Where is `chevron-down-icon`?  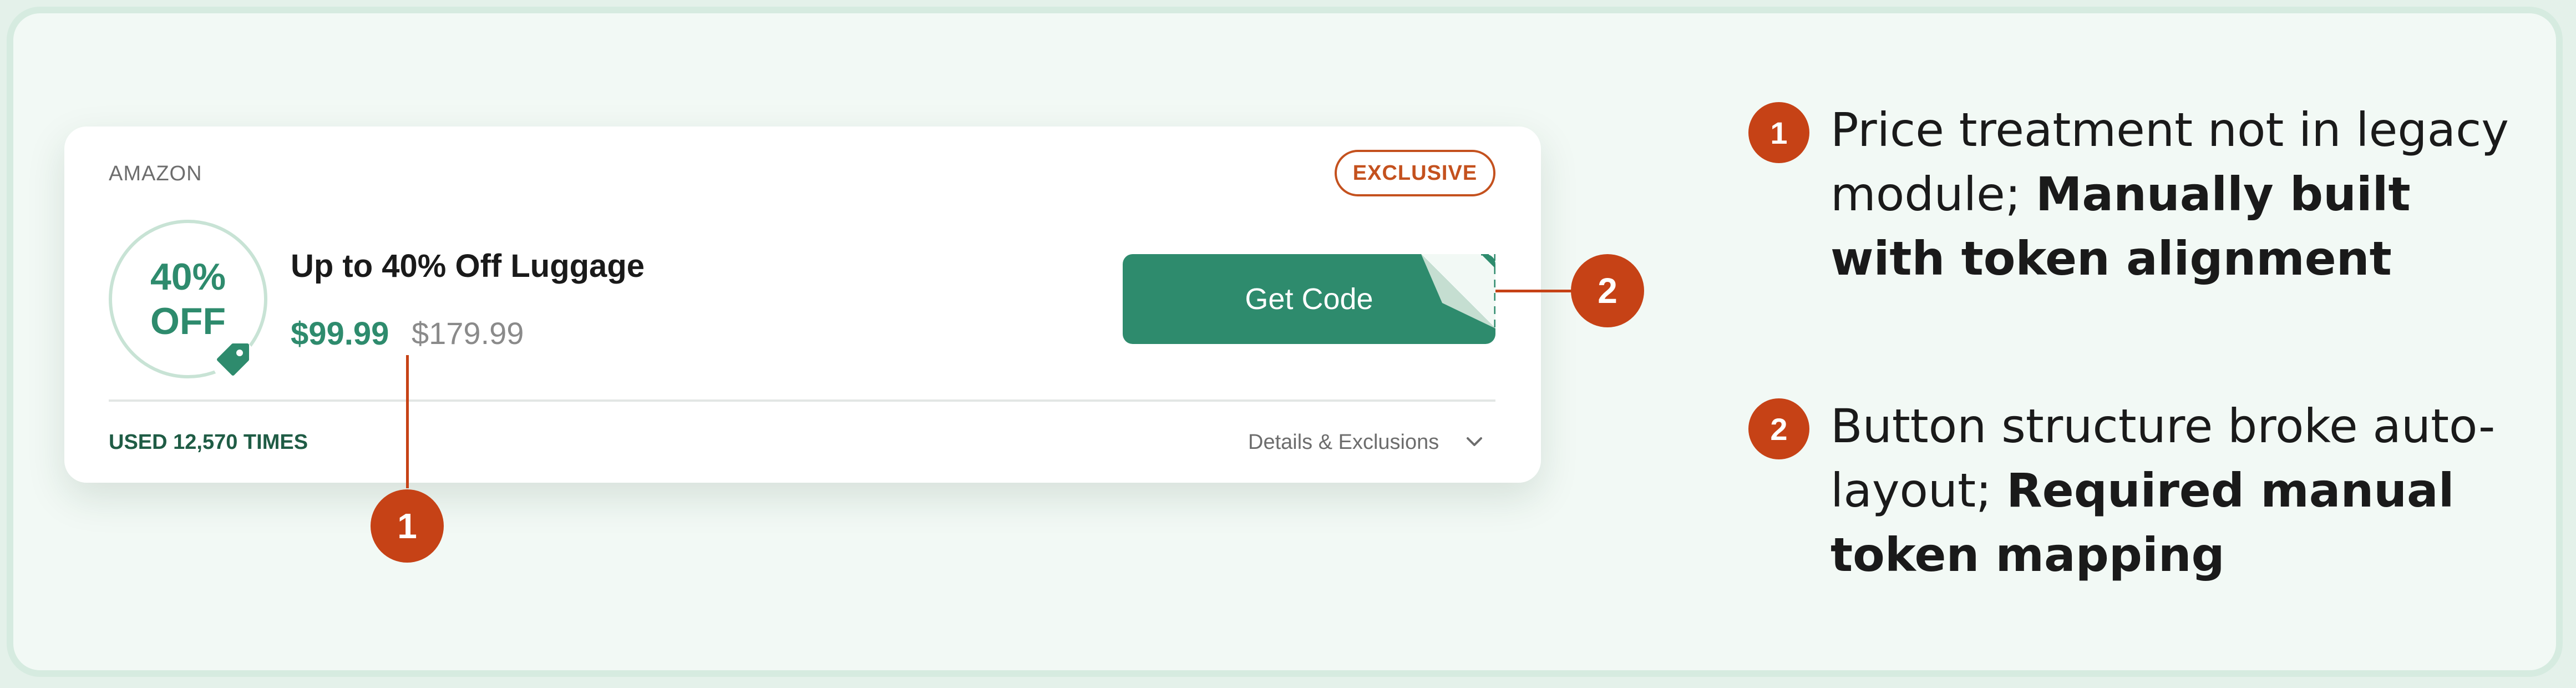
chevron-down-icon is located at coordinates (1474, 442).